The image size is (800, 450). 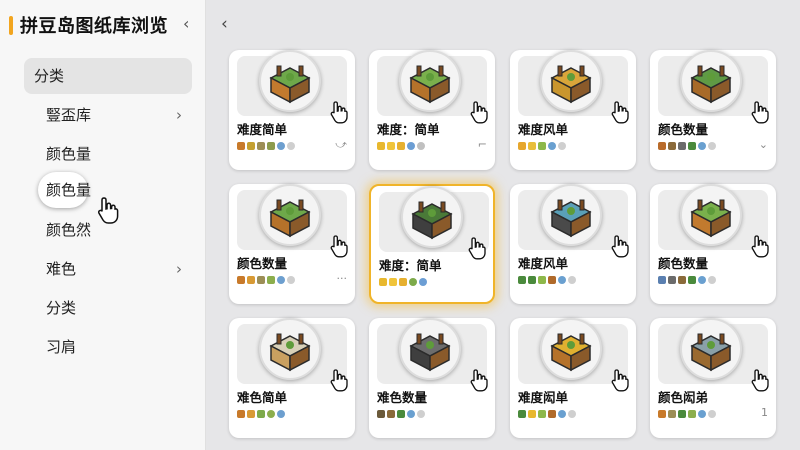 What do you see at coordinates (683, 397) in the screenshot?
I see `card-title: 颜色闳弟` at bounding box center [683, 397].